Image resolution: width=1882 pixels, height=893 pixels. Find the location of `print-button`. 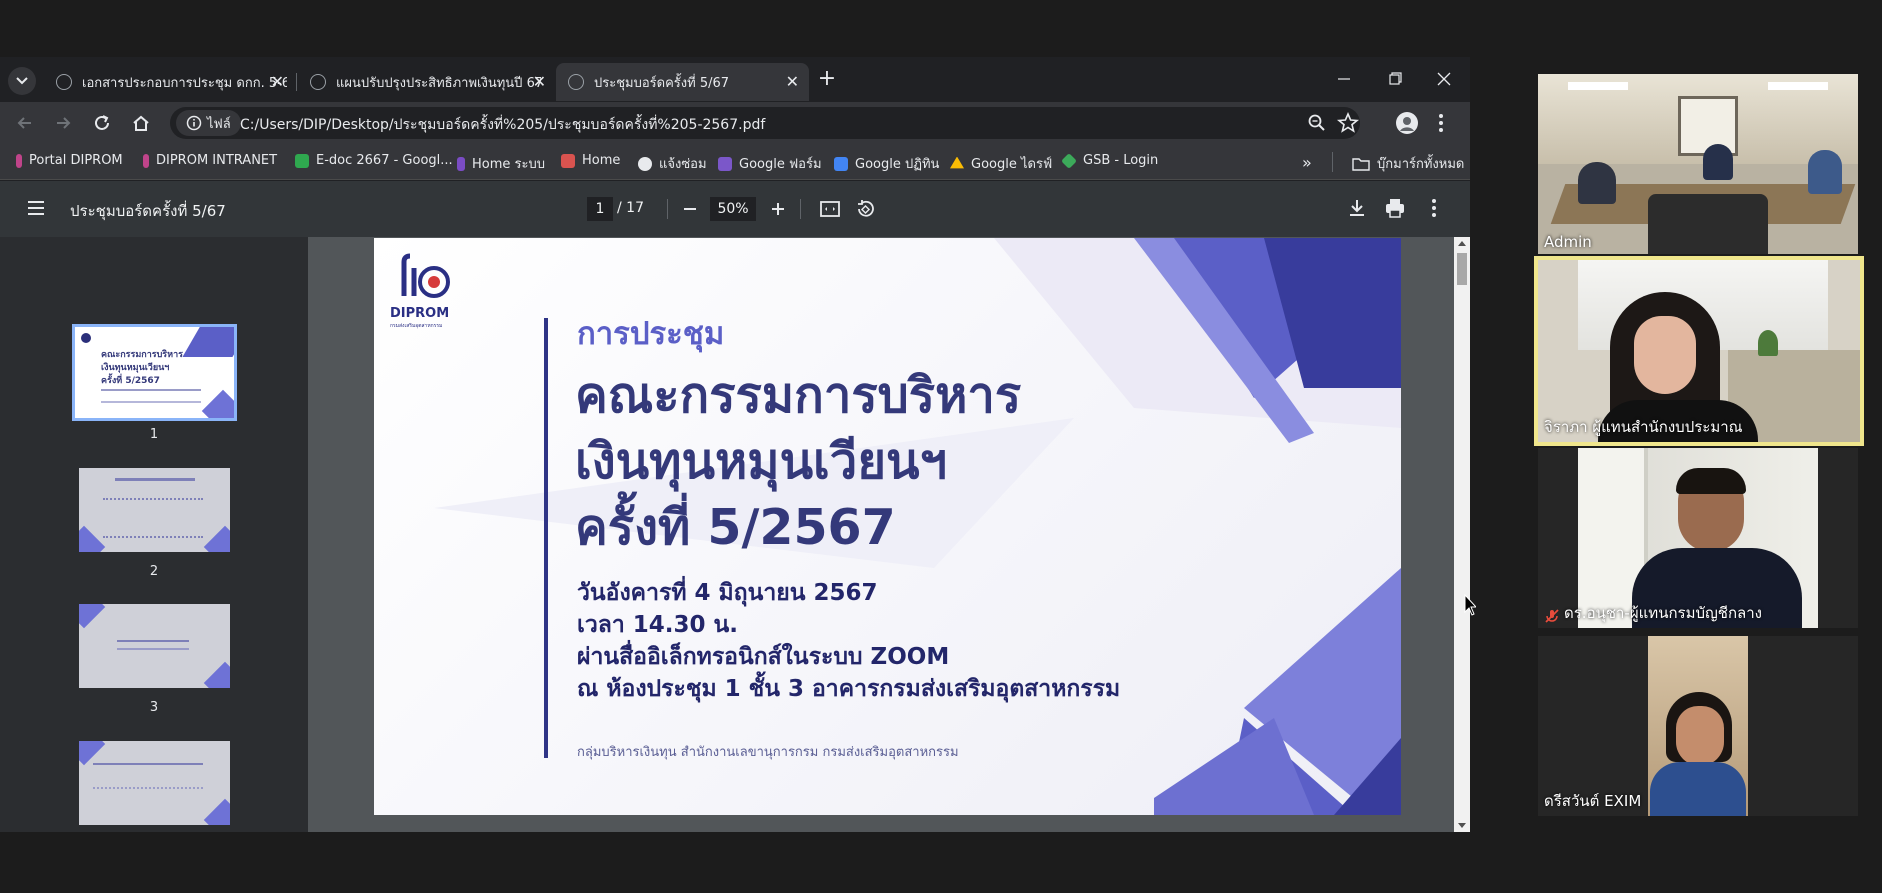

print-button is located at coordinates (1395, 210).